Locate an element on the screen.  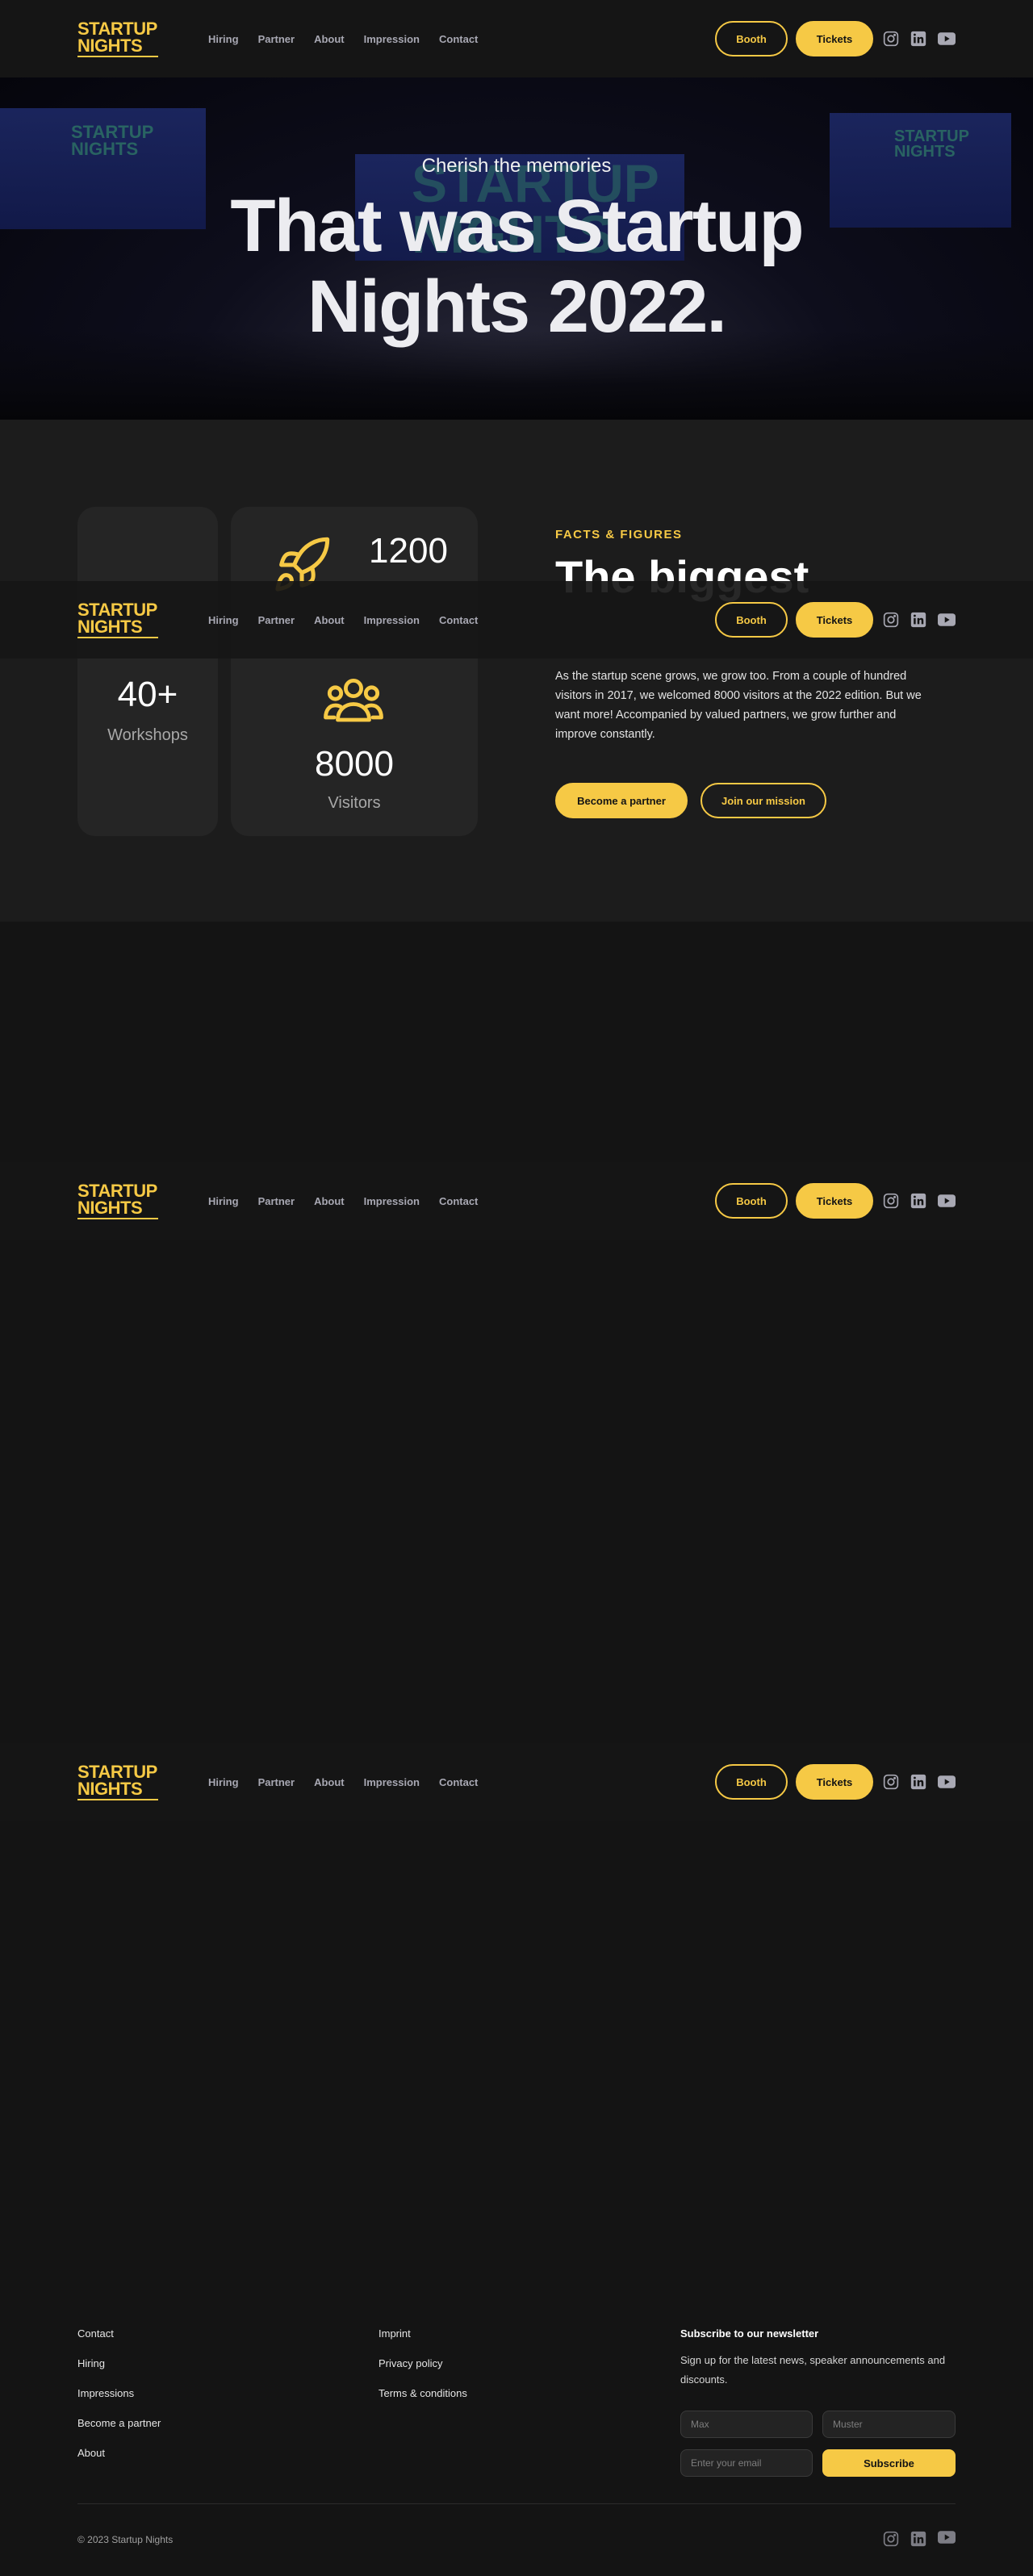
become-partner-button: Become a partner is located at coordinates (621, 800).